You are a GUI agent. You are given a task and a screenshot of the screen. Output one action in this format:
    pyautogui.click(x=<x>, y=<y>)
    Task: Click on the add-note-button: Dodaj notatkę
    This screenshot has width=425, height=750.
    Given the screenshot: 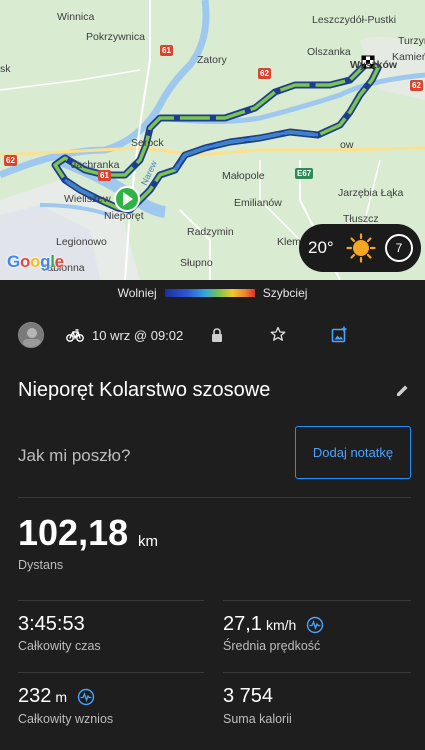 What is the action you would take?
    pyautogui.click(x=353, y=452)
    